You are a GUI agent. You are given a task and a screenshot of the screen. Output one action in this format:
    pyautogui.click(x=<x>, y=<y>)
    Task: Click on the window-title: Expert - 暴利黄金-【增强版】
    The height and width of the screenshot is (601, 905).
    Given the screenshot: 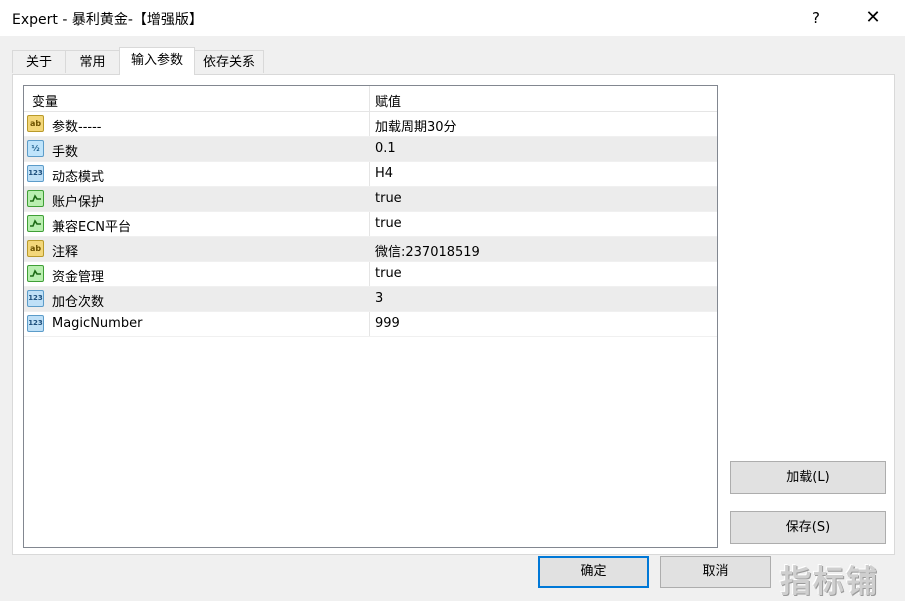 What is the action you would take?
    pyautogui.click(x=107, y=20)
    